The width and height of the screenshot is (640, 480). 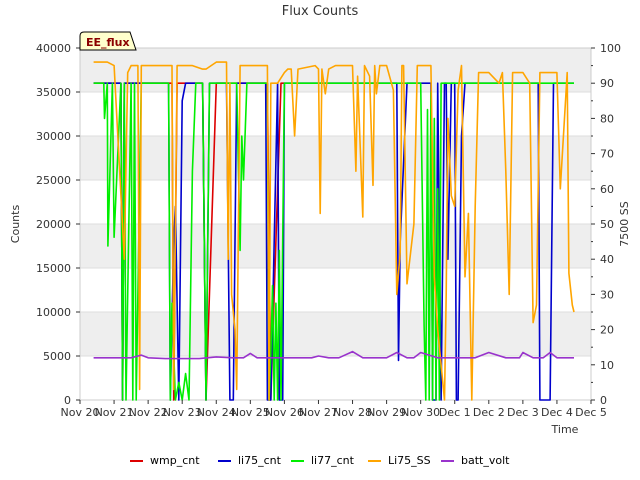 I want to click on y-tick-label: 10000, so click(x=53, y=312).